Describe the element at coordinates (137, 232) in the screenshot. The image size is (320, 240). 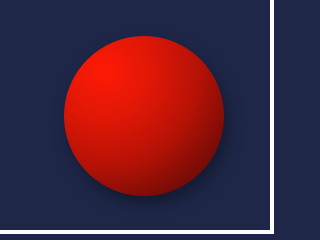
I see `bottom-edge-border` at that location.